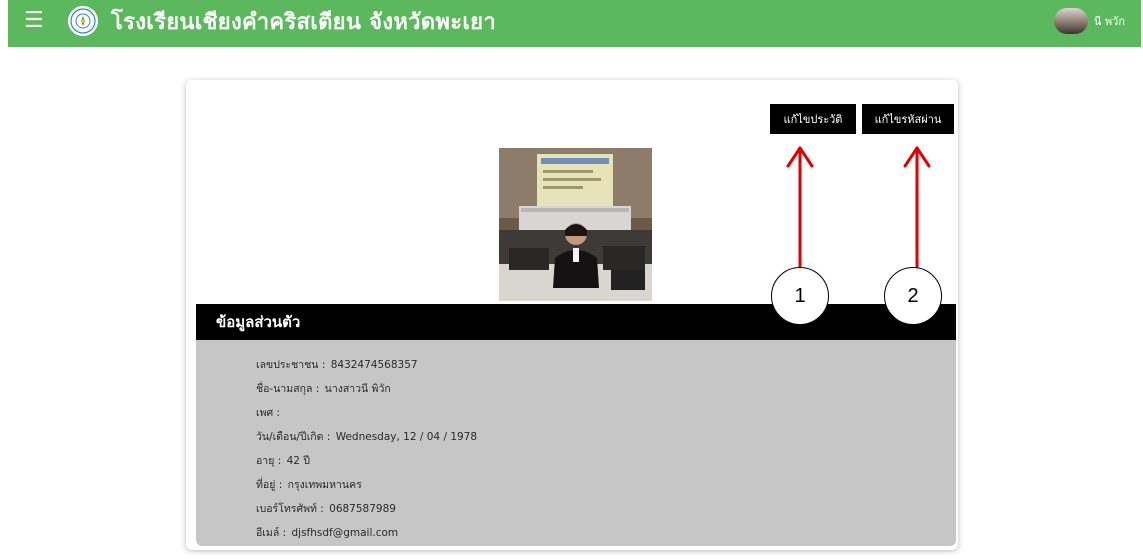 The height and width of the screenshot is (559, 1143). What do you see at coordinates (800, 296) in the screenshot?
I see `annotation-callout-1: 1` at bounding box center [800, 296].